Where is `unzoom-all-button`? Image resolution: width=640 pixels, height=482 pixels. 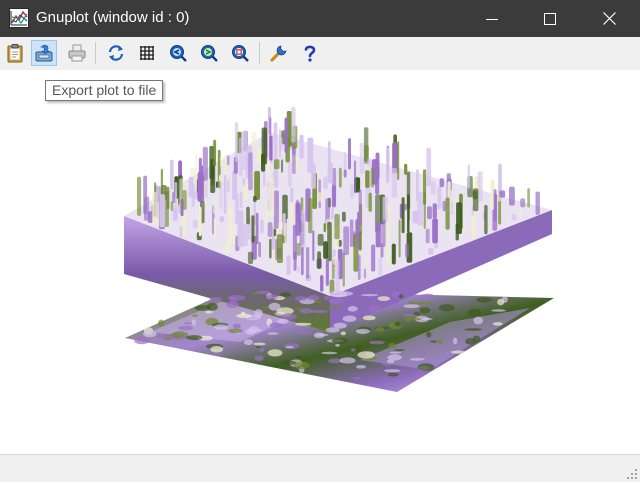 unzoom-all-button is located at coordinates (240, 53).